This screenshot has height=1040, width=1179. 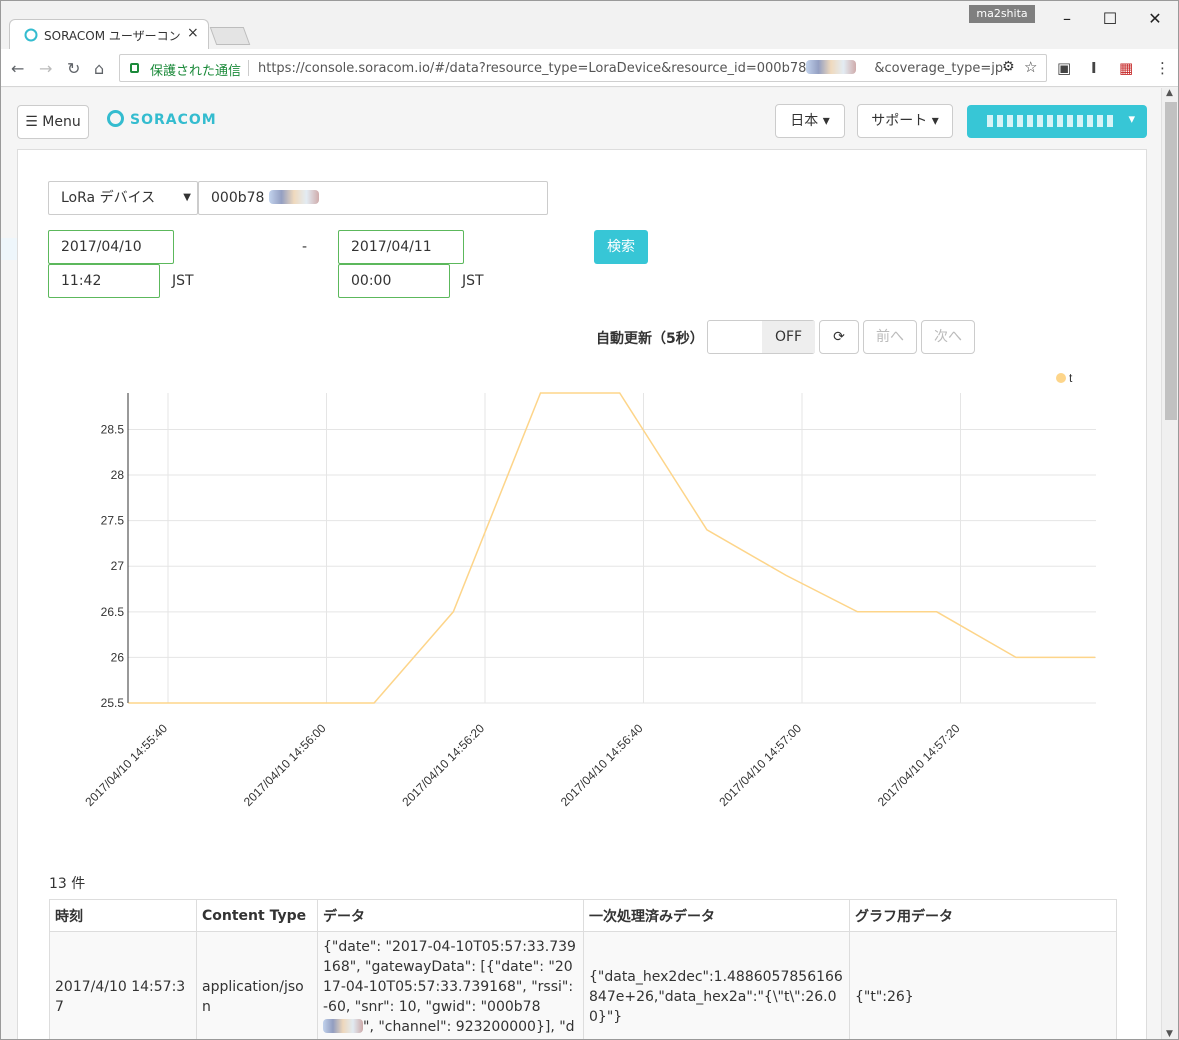 I want to click on soracom-logo: SORACOM, so click(x=162, y=119).